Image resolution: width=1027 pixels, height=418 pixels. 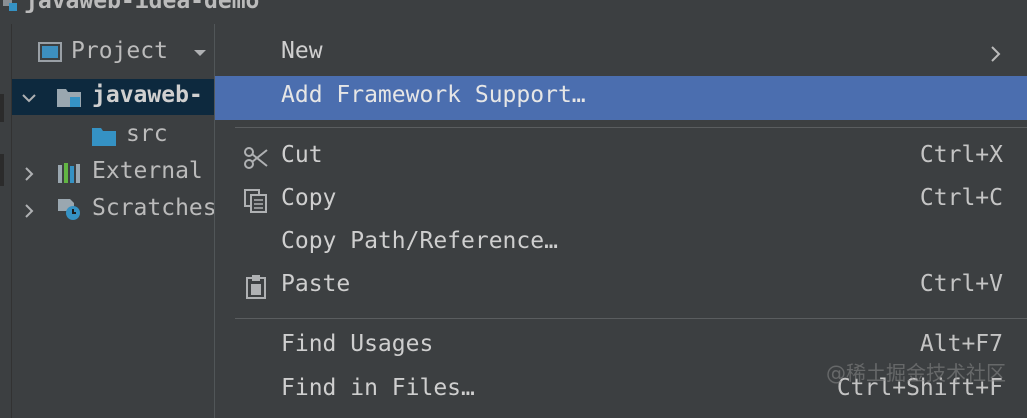 What do you see at coordinates (256, 158) in the screenshot?
I see `scissors-icon` at bounding box center [256, 158].